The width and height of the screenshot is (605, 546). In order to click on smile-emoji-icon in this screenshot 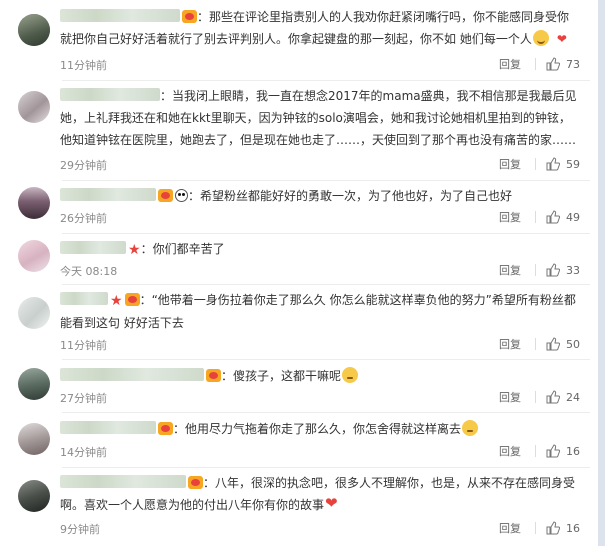, I will do `click(540, 38)`.